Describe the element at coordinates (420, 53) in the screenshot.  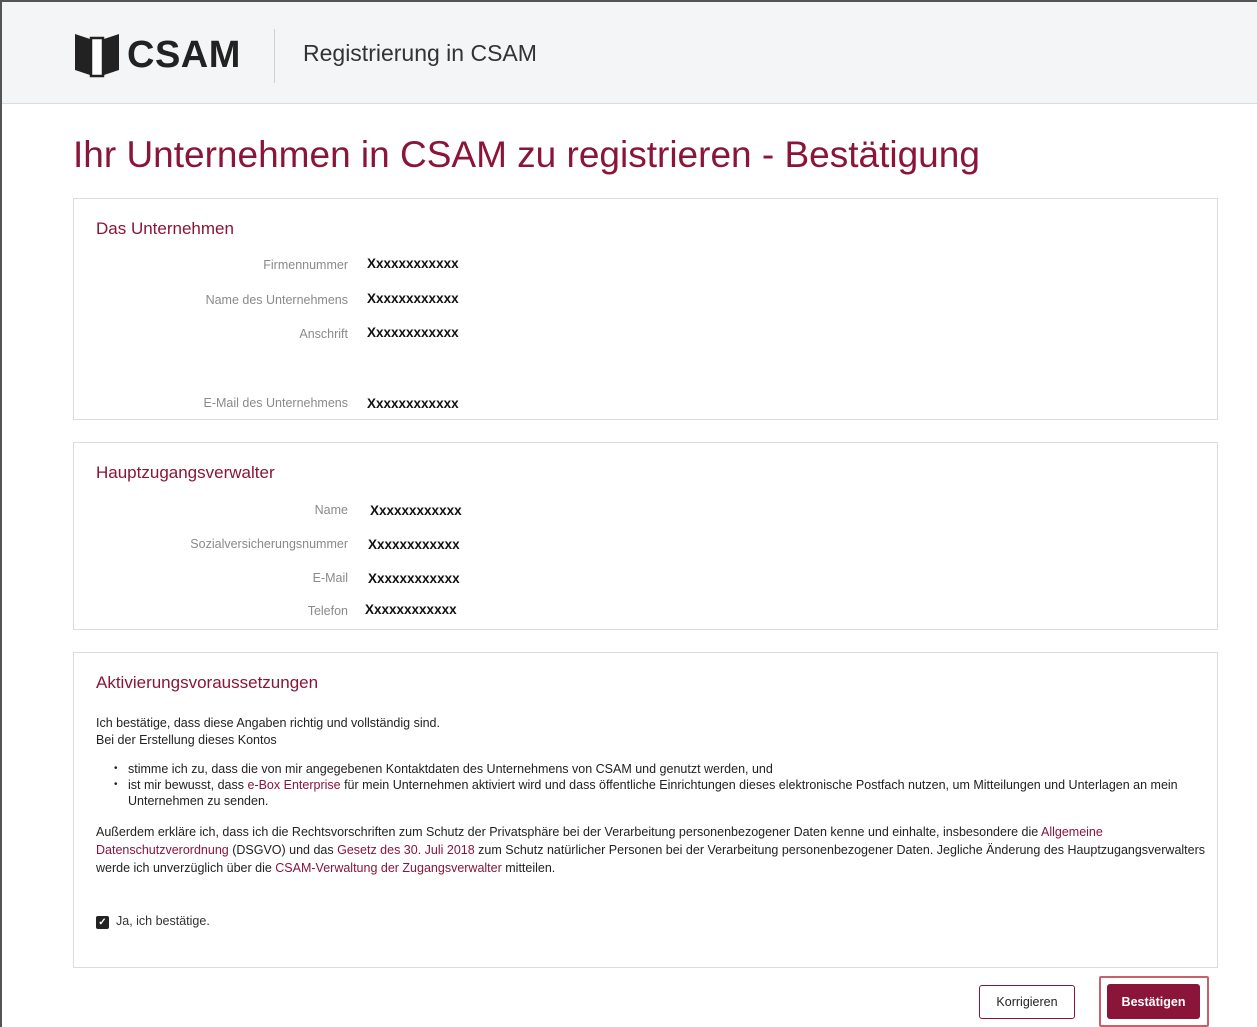
I see `header-title: Registrierung in CSAM` at that location.